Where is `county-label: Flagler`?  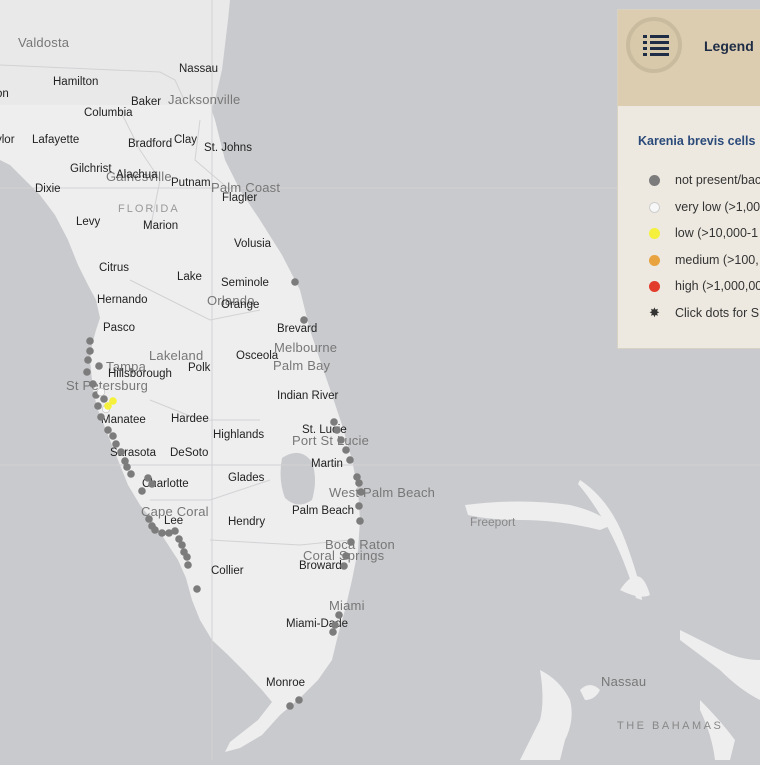 county-label: Flagler is located at coordinates (239, 198).